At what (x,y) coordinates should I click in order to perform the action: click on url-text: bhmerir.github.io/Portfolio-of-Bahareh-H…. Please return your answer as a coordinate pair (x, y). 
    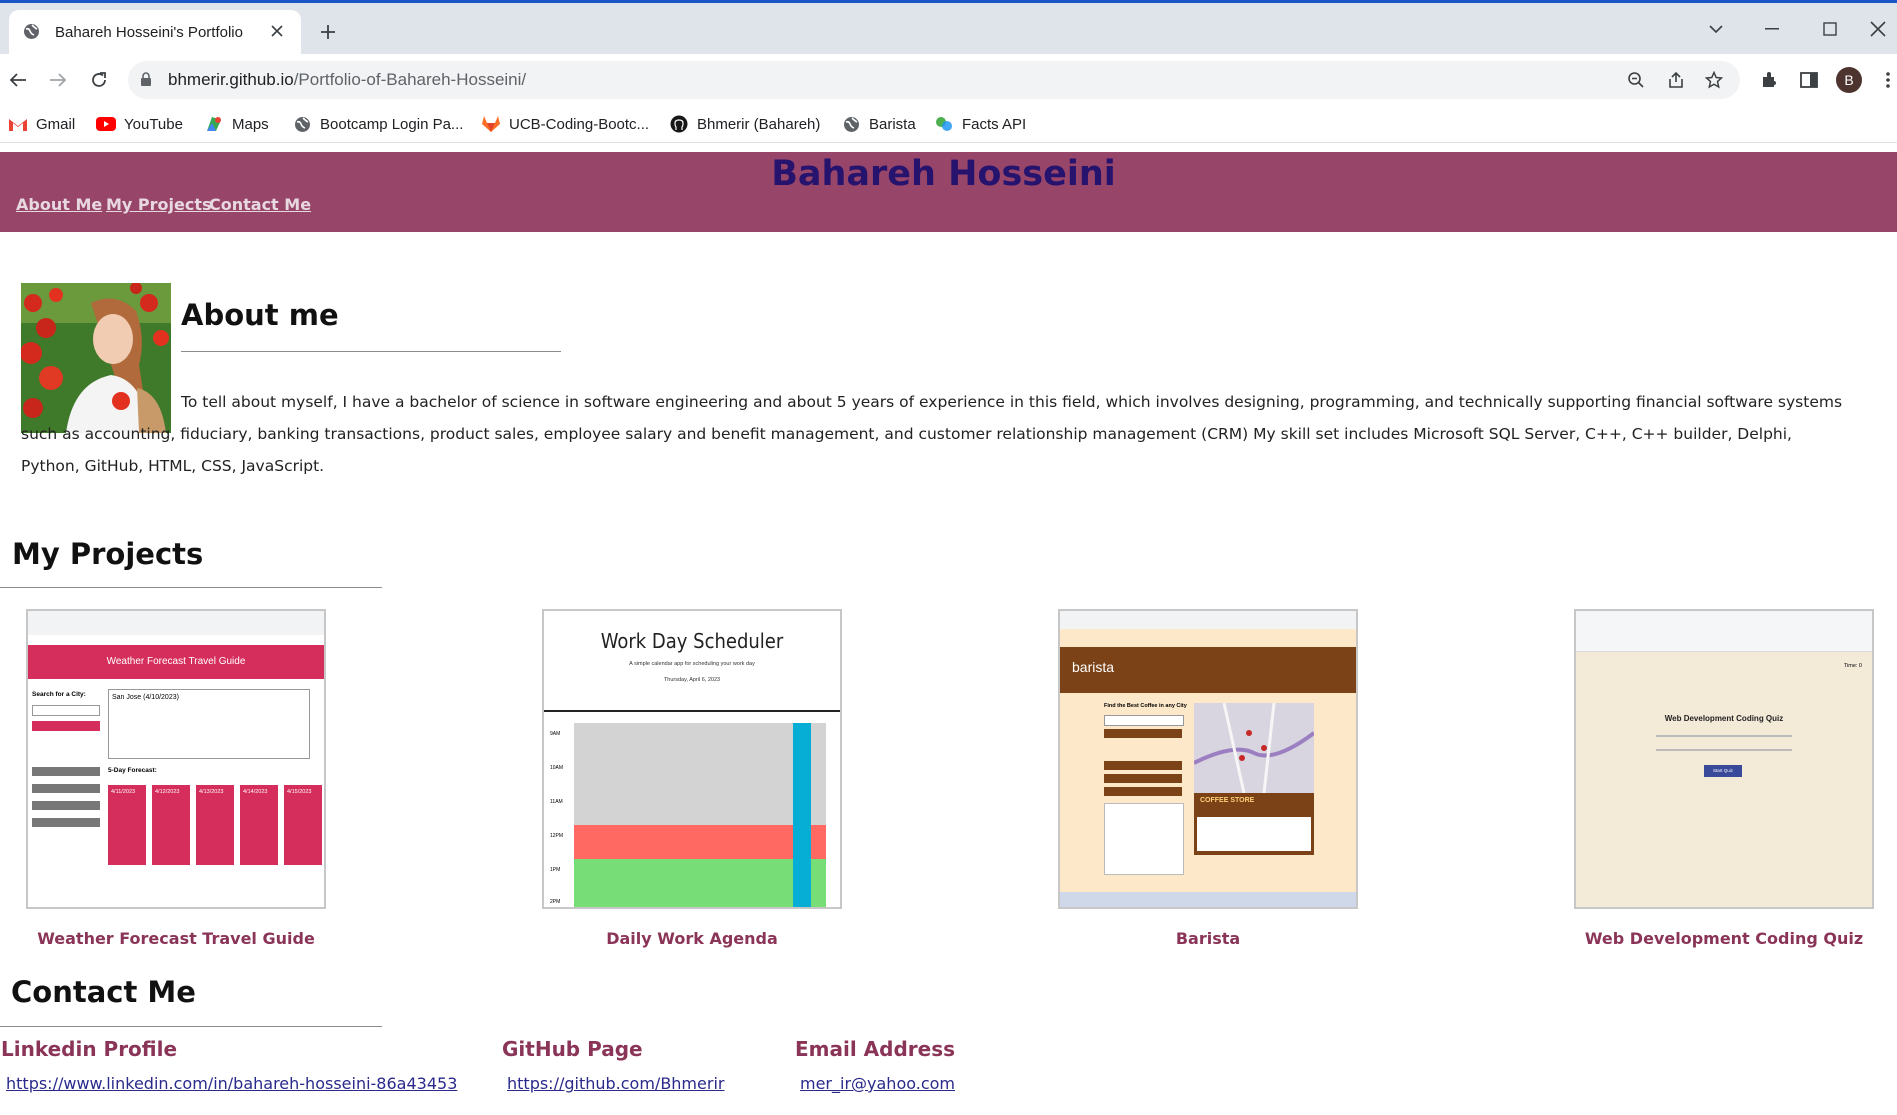
    Looking at the image, I should click on (347, 80).